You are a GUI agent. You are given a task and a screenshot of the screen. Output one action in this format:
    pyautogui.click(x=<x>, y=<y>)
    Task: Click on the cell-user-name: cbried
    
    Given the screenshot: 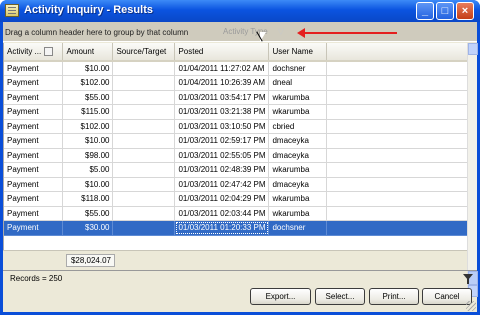 What is the action you would take?
    pyautogui.click(x=298, y=126)
    